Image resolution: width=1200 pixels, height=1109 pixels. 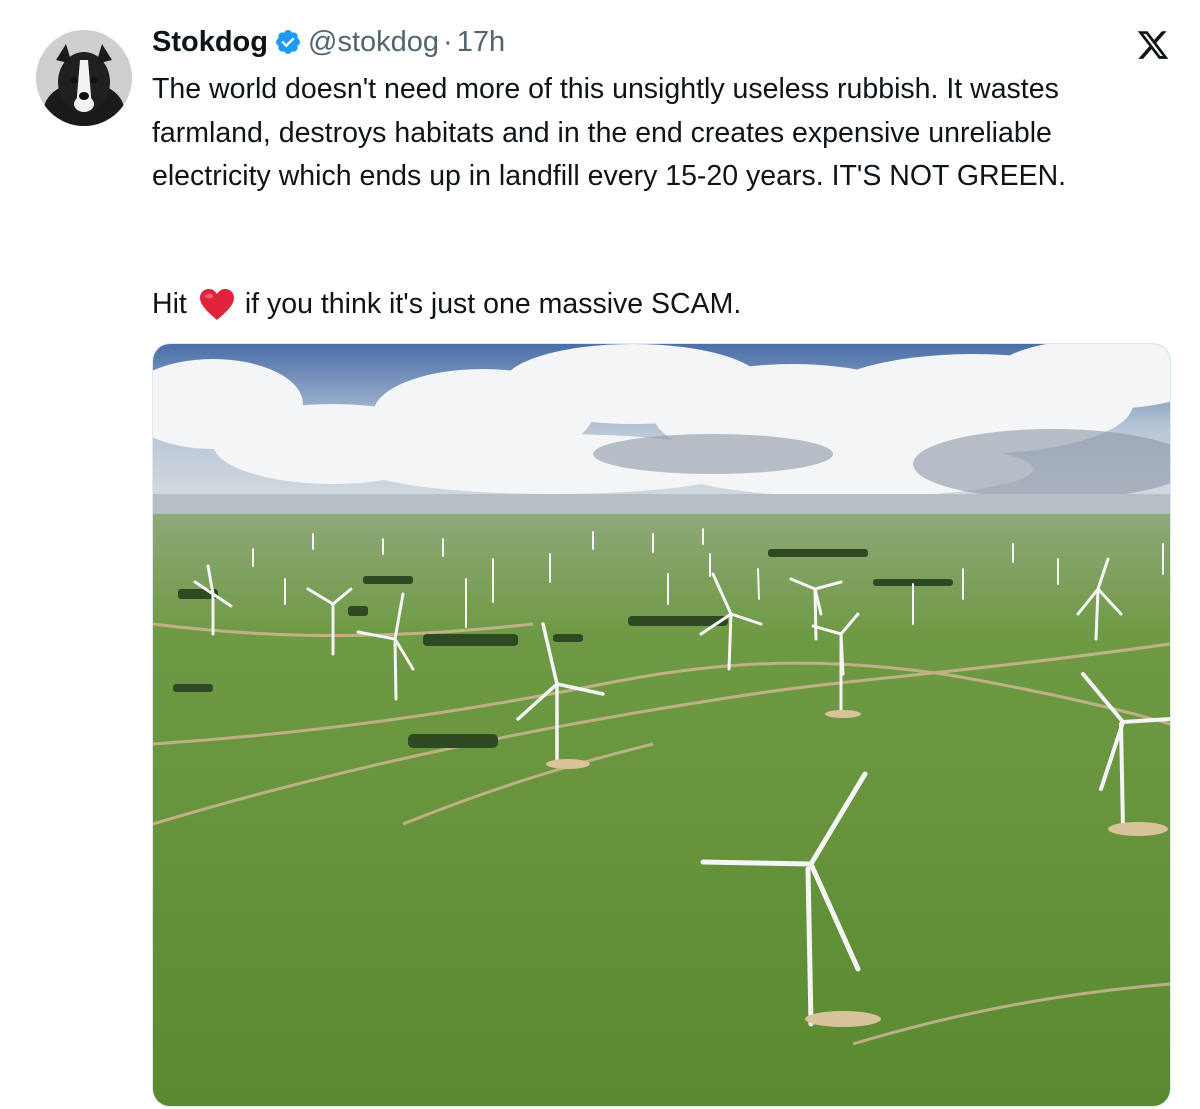 What do you see at coordinates (84, 78) in the screenshot?
I see `avatar` at bounding box center [84, 78].